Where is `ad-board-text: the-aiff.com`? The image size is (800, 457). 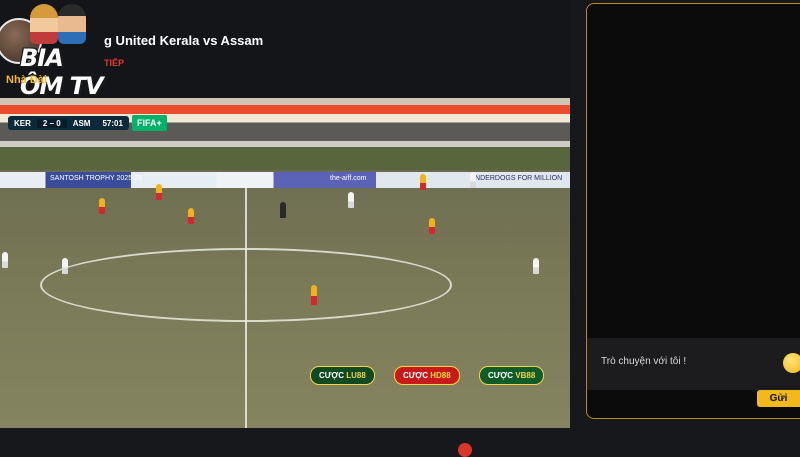 ad-board-text: the-aiff.com is located at coordinates (348, 178).